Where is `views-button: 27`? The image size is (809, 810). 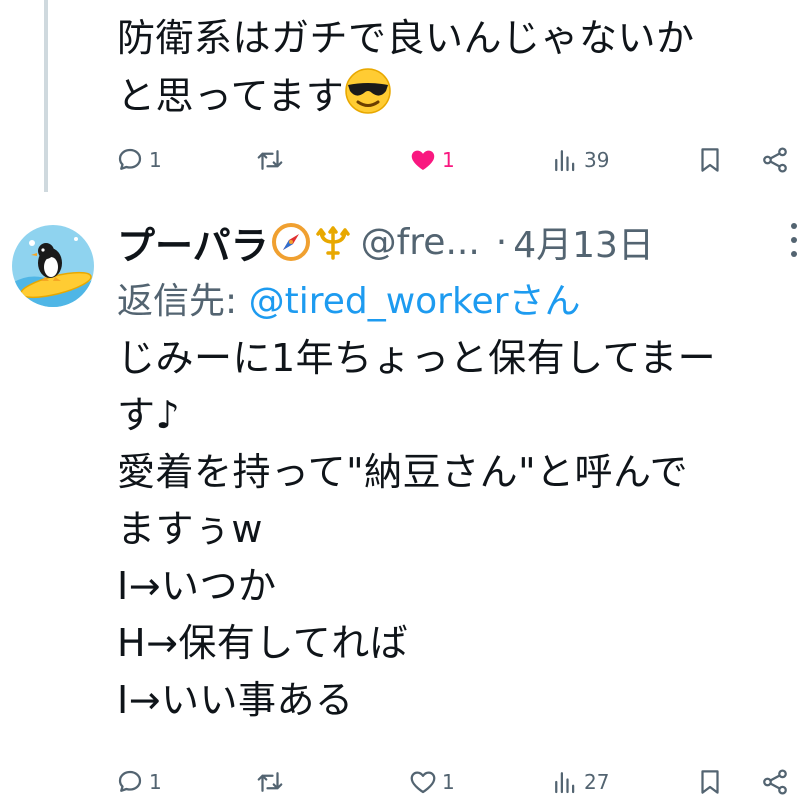 views-button: 27 is located at coordinates (579, 782).